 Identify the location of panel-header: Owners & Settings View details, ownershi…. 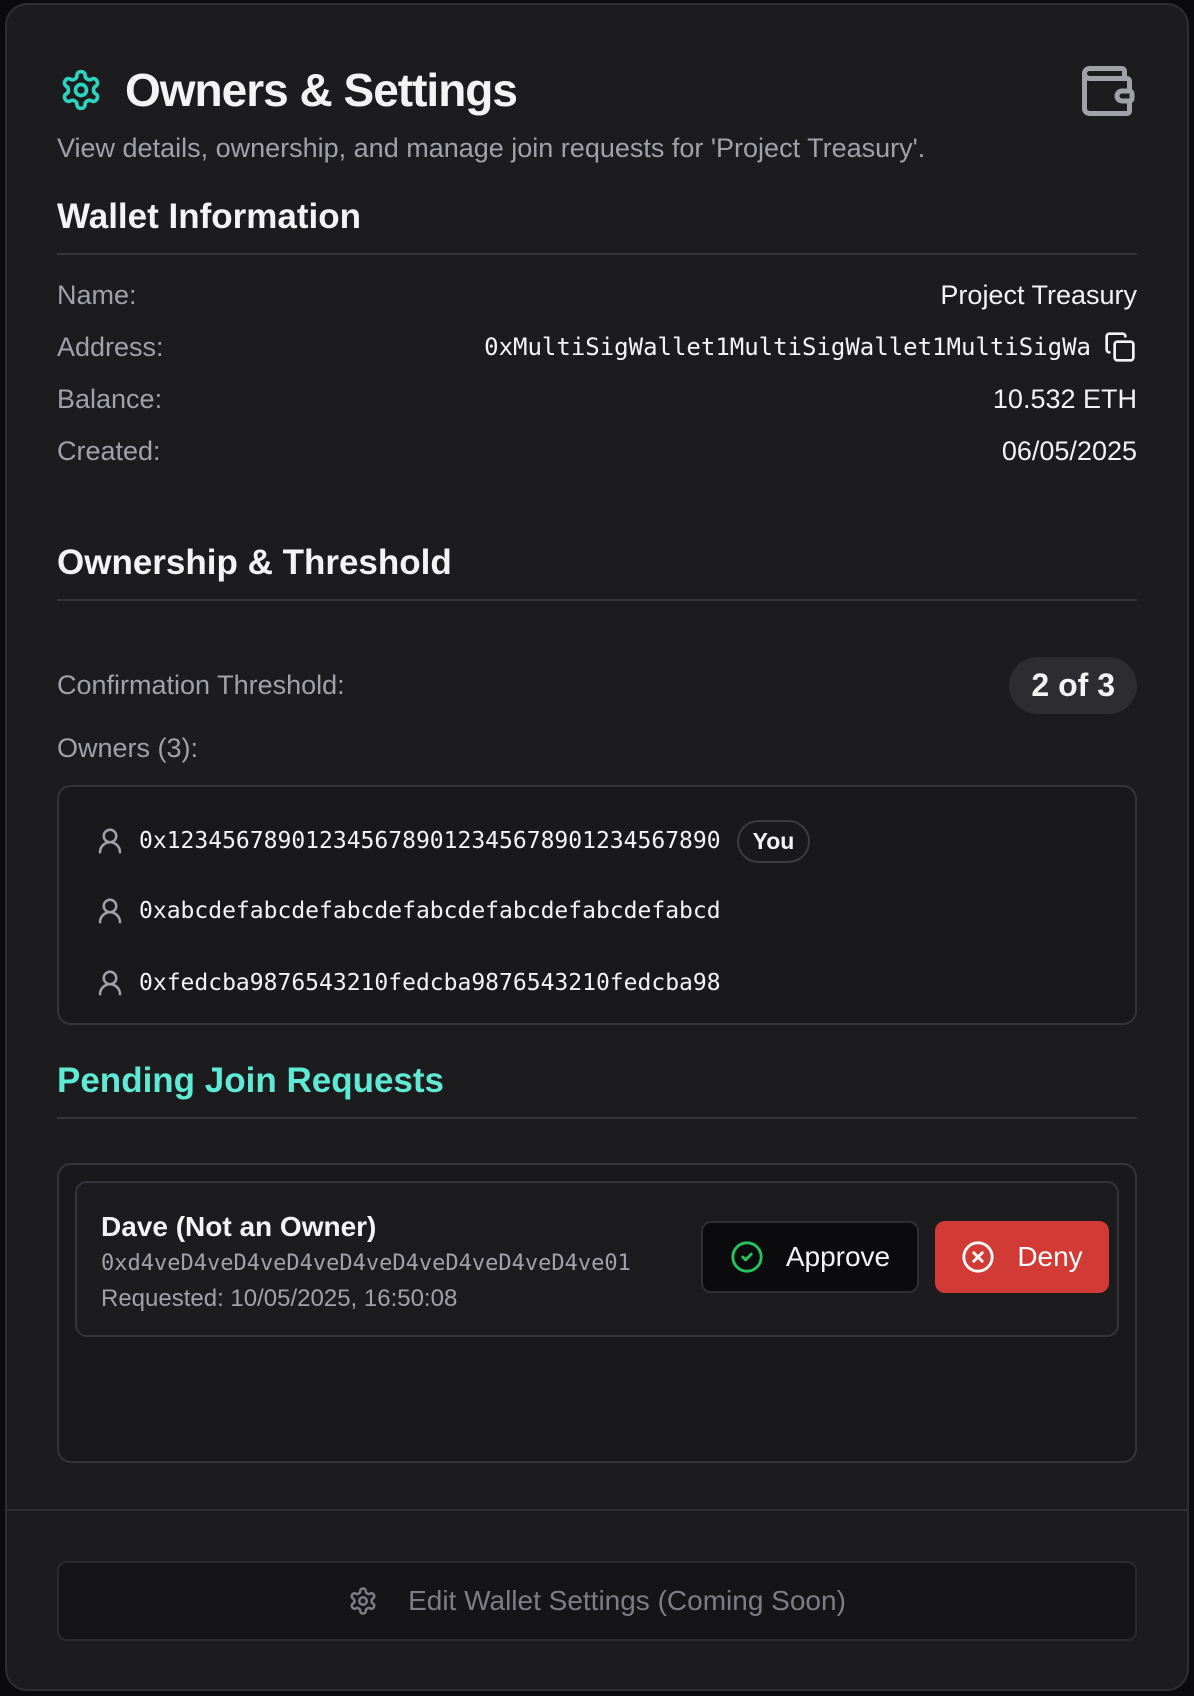
(597, 112).